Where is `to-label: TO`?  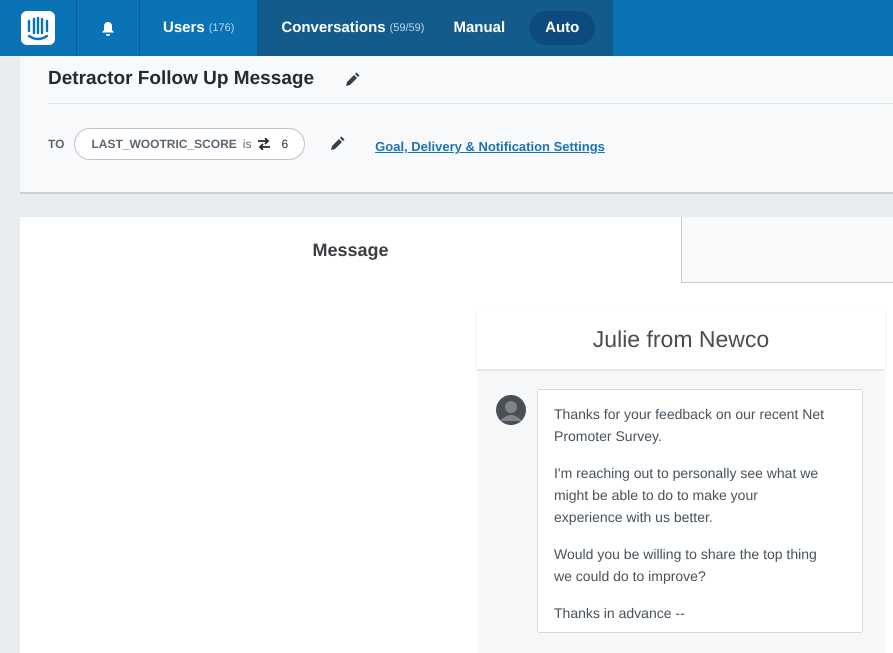
to-label: TO is located at coordinates (56, 144).